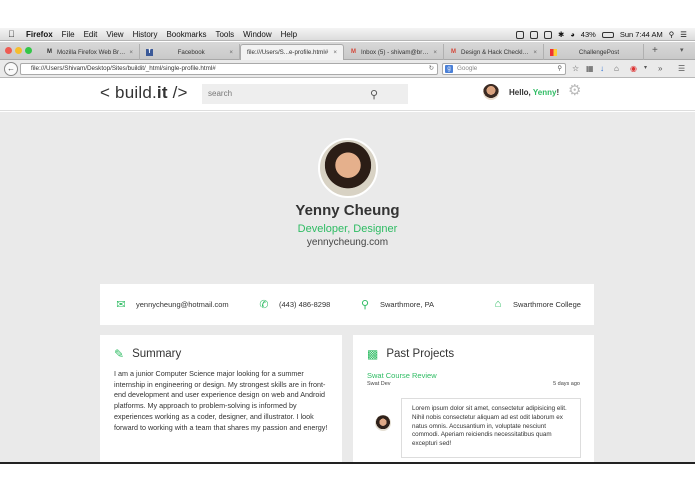 The height and width of the screenshot is (494, 695). Describe the element at coordinates (348, 168) in the screenshot. I see `profile-avatar` at that location.